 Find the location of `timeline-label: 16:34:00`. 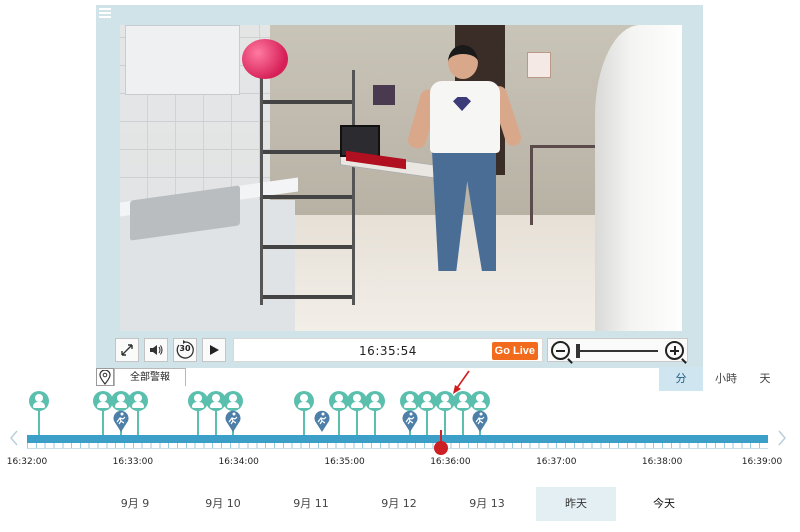

timeline-label: 16:34:00 is located at coordinates (238, 462).